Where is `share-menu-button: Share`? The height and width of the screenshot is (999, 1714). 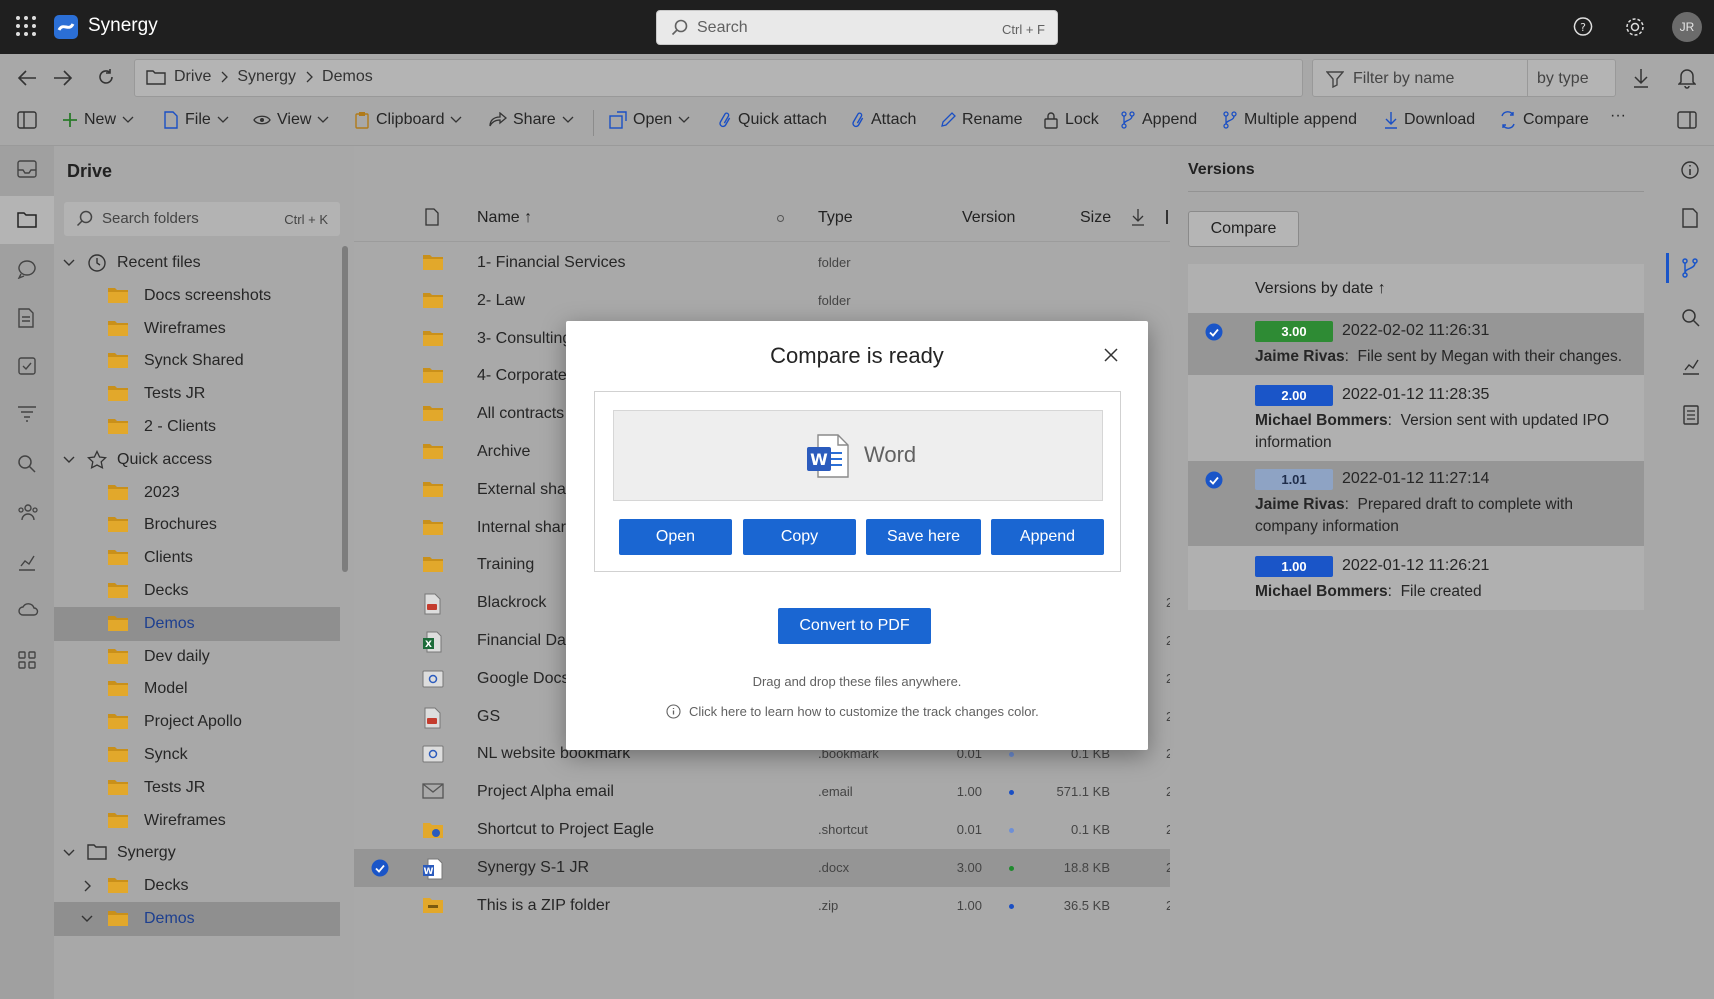 share-menu-button: Share is located at coordinates (531, 120).